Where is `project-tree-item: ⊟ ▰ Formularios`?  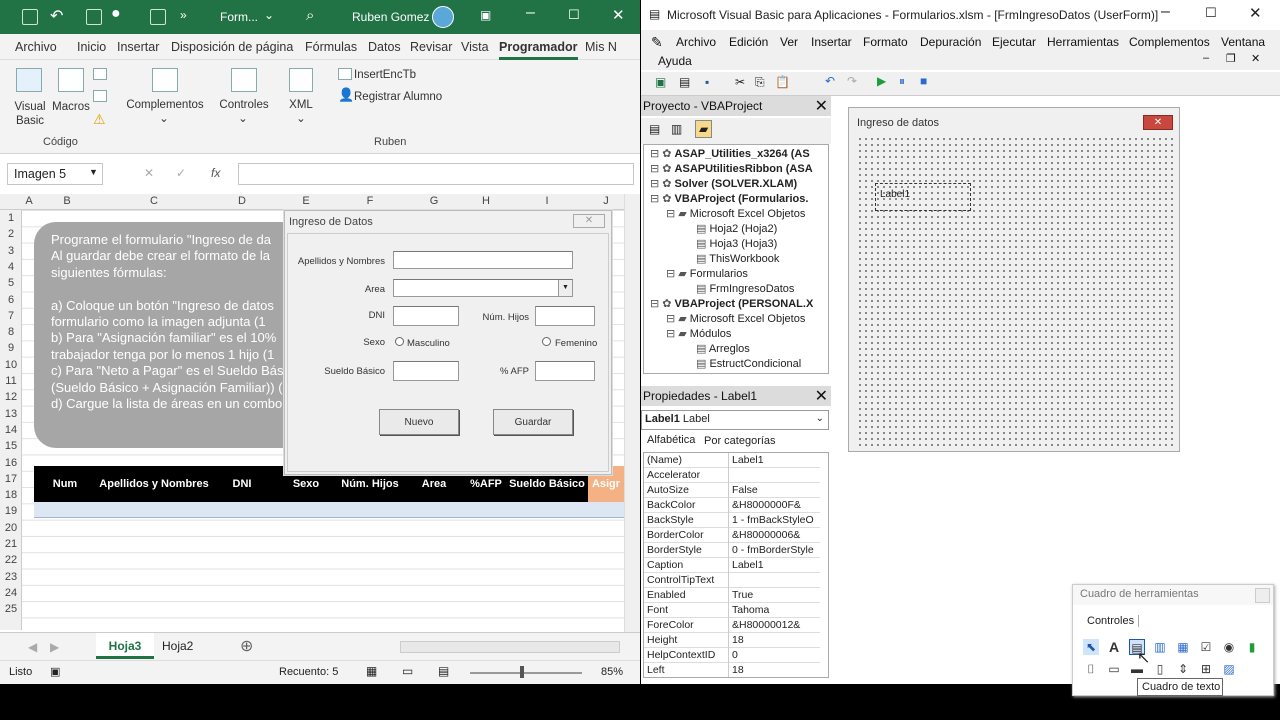
project-tree-item: ⊟ ▰ Formularios is located at coordinates (707, 274).